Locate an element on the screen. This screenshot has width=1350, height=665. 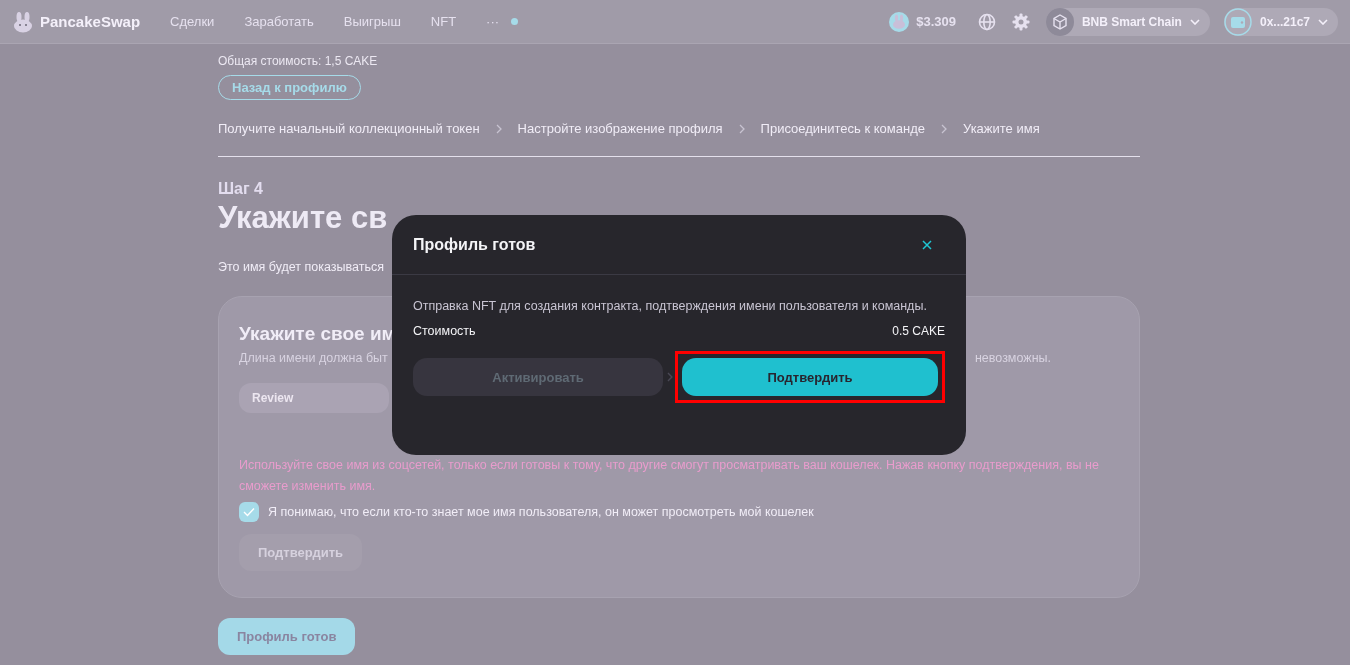
chain-cube-icon is located at coordinates (1059, 21).